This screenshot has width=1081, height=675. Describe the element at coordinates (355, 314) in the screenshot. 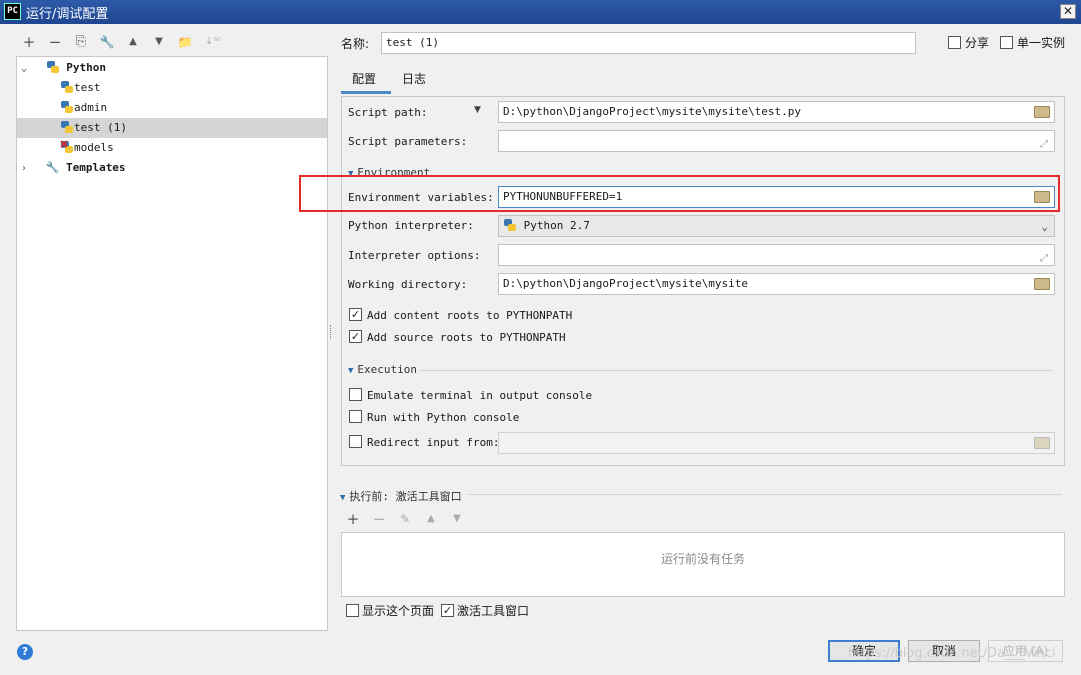

I see `content-roots-checkbox: ✓` at that location.